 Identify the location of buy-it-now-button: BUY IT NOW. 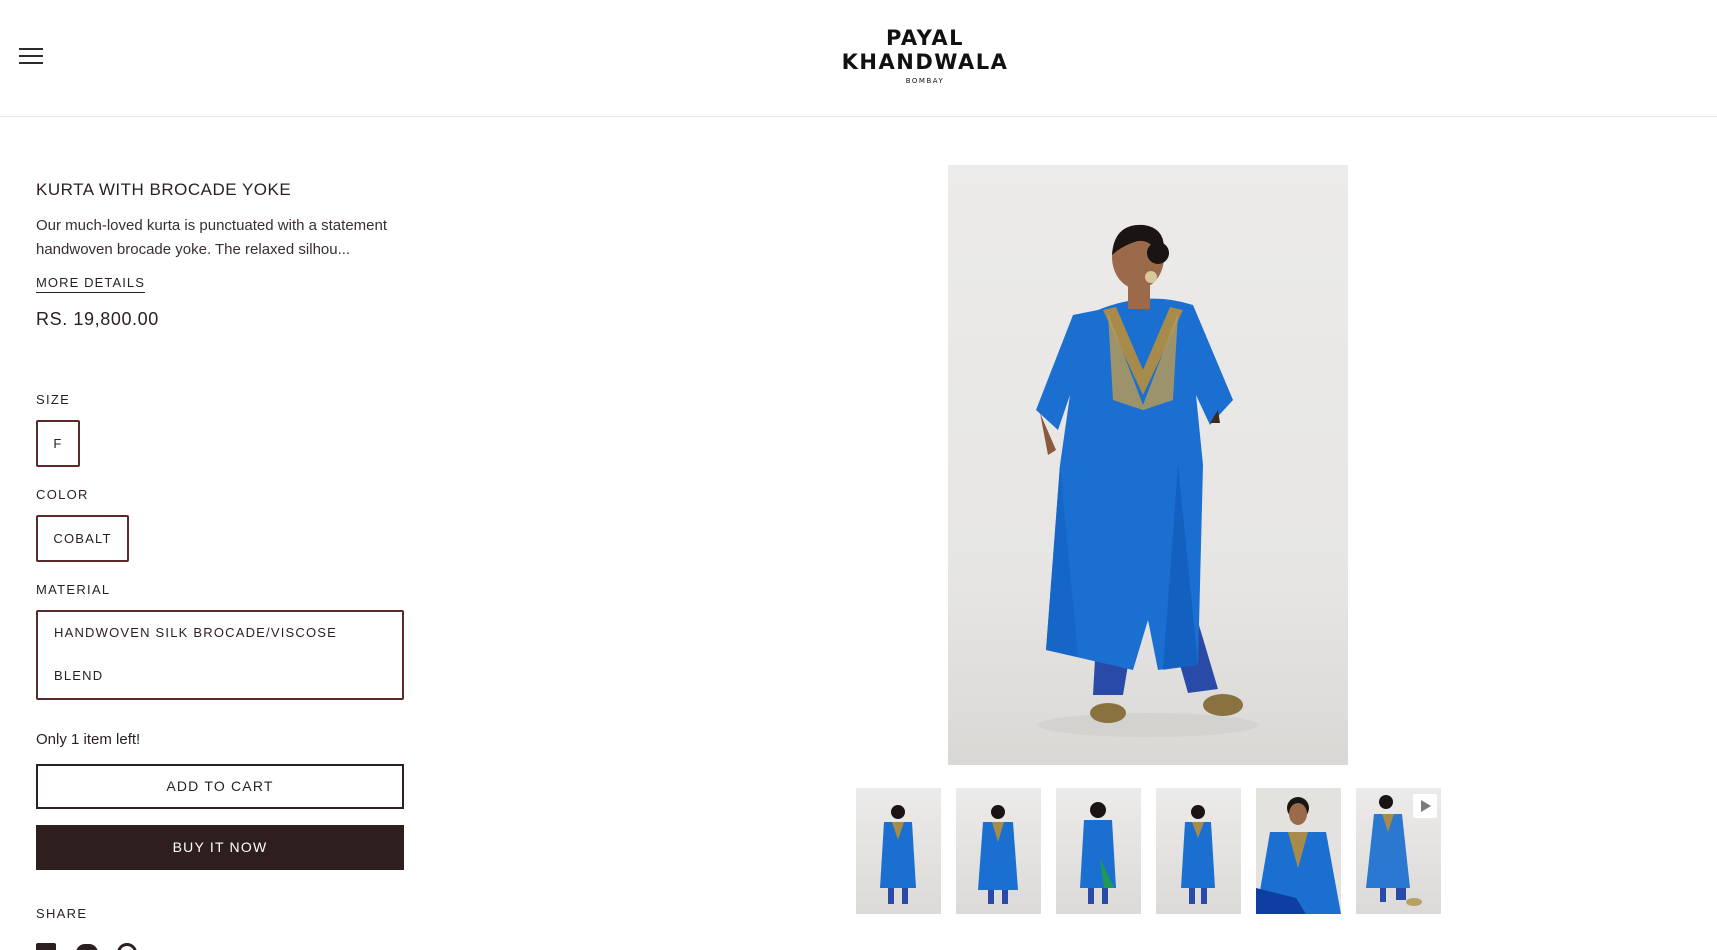
(220, 847).